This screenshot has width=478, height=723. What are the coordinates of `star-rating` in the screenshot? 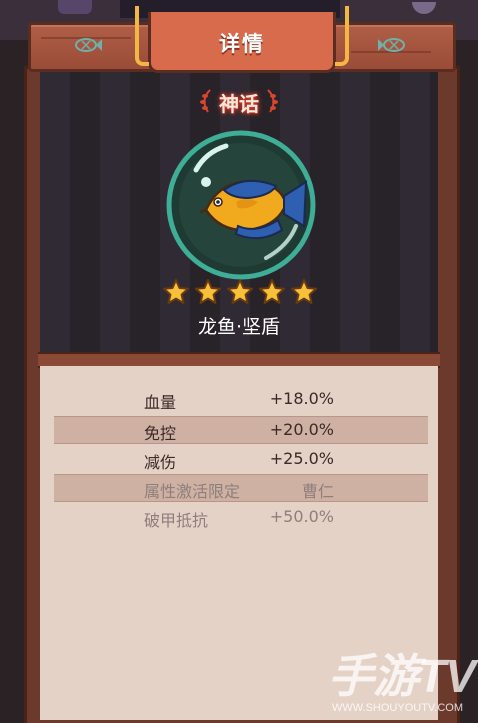 It's located at (240, 292).